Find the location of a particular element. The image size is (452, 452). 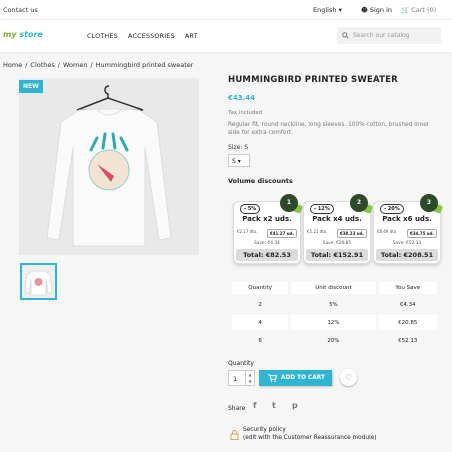

size-value: S is located at coordinates (234, 161).